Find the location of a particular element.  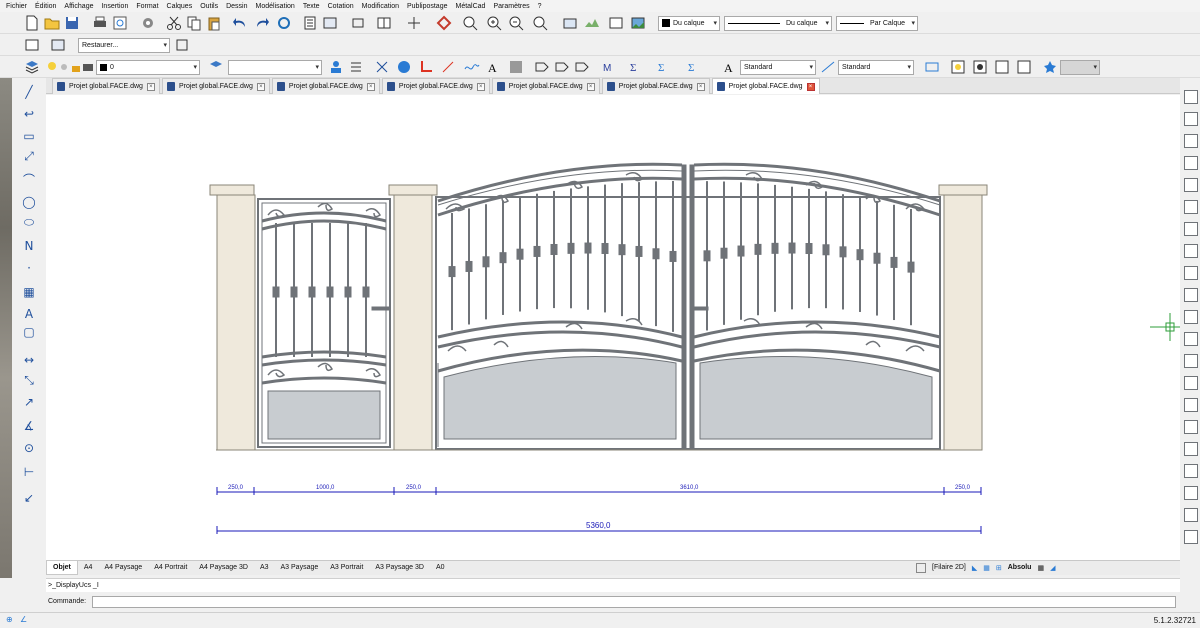

redo-icon is located at coordinates (262, 23).